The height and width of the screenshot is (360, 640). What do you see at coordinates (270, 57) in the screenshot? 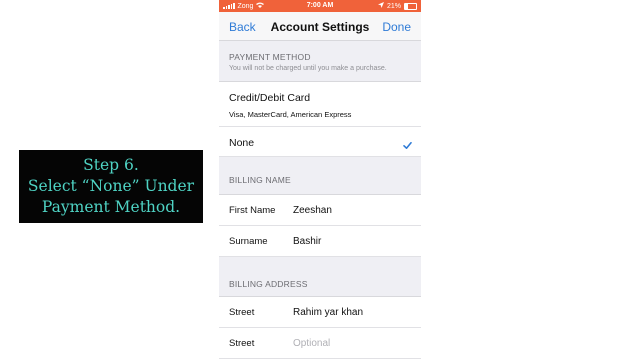
I see `payment-method-title: PAYMENT METHOD` at bounding box center [270, 57].